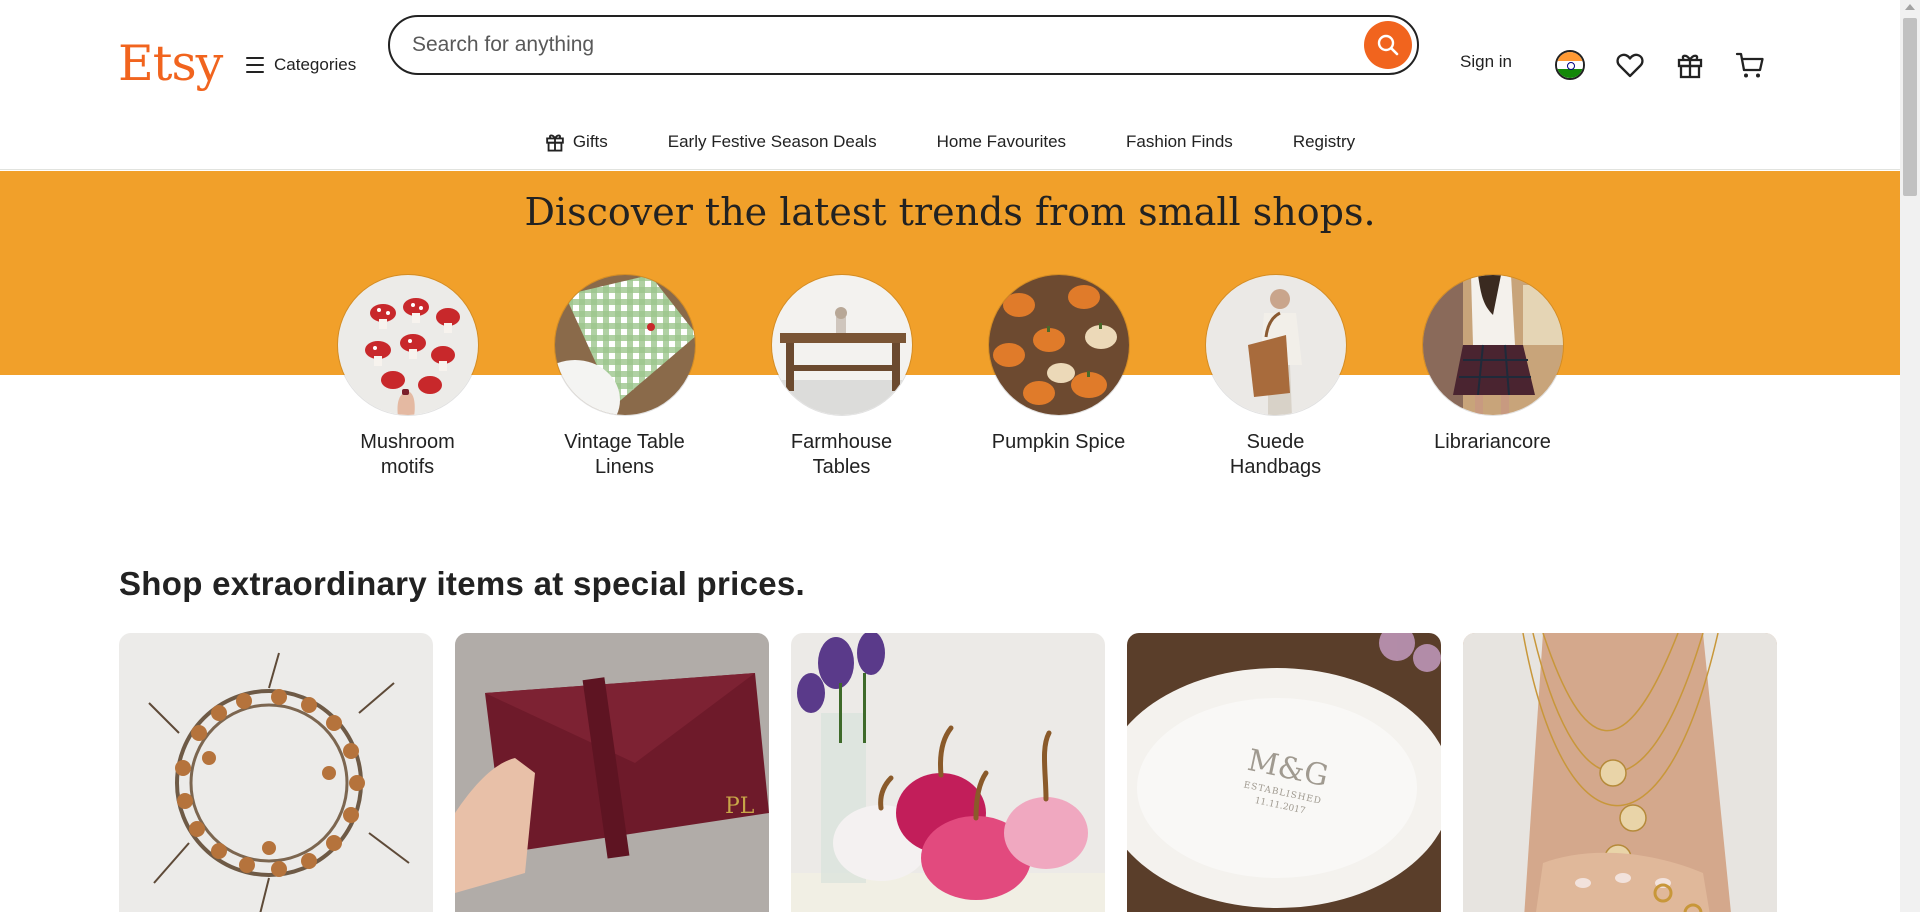  I want to click on nav-item-fashion-finds: Fashion Finds, so click(1179, 142).